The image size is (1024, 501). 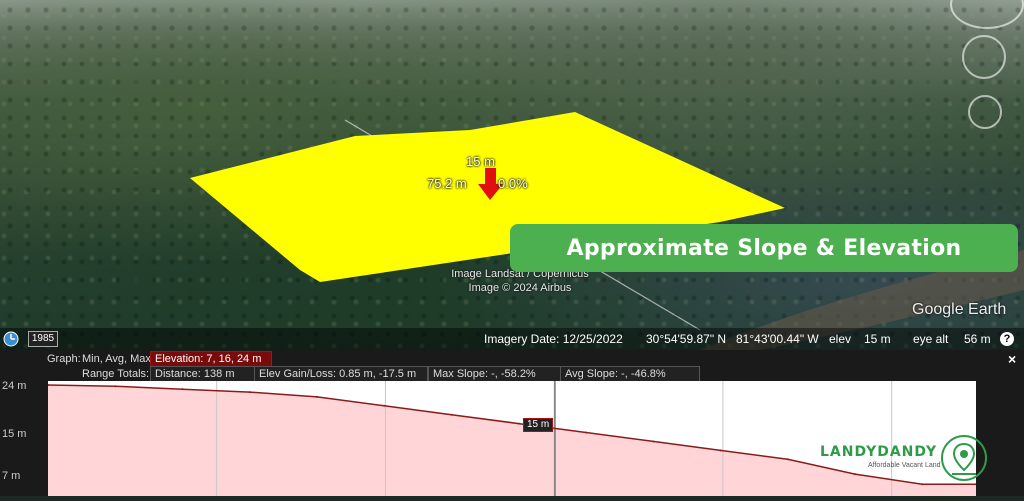 I want to click on logo-name: LANDYDANDY, so click(x=879, y=452).